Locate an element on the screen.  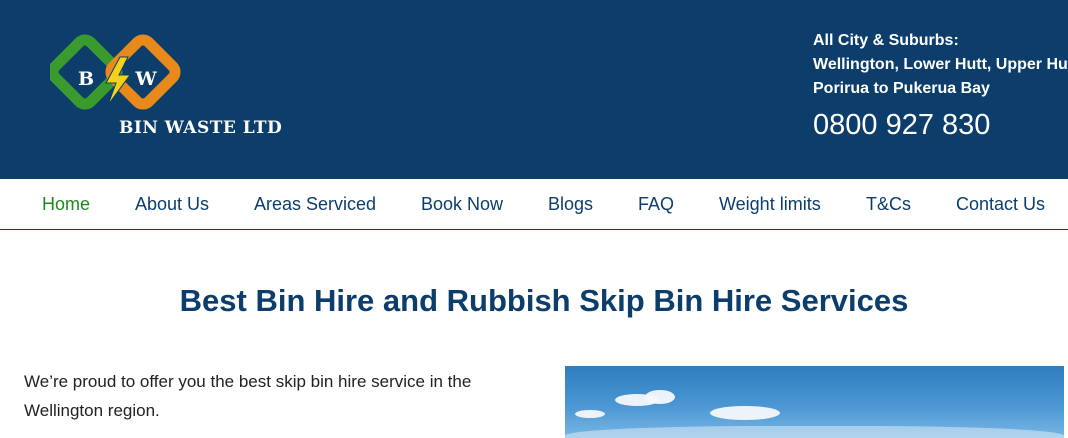
hero-image-sky is located at coordinates (814, 402).